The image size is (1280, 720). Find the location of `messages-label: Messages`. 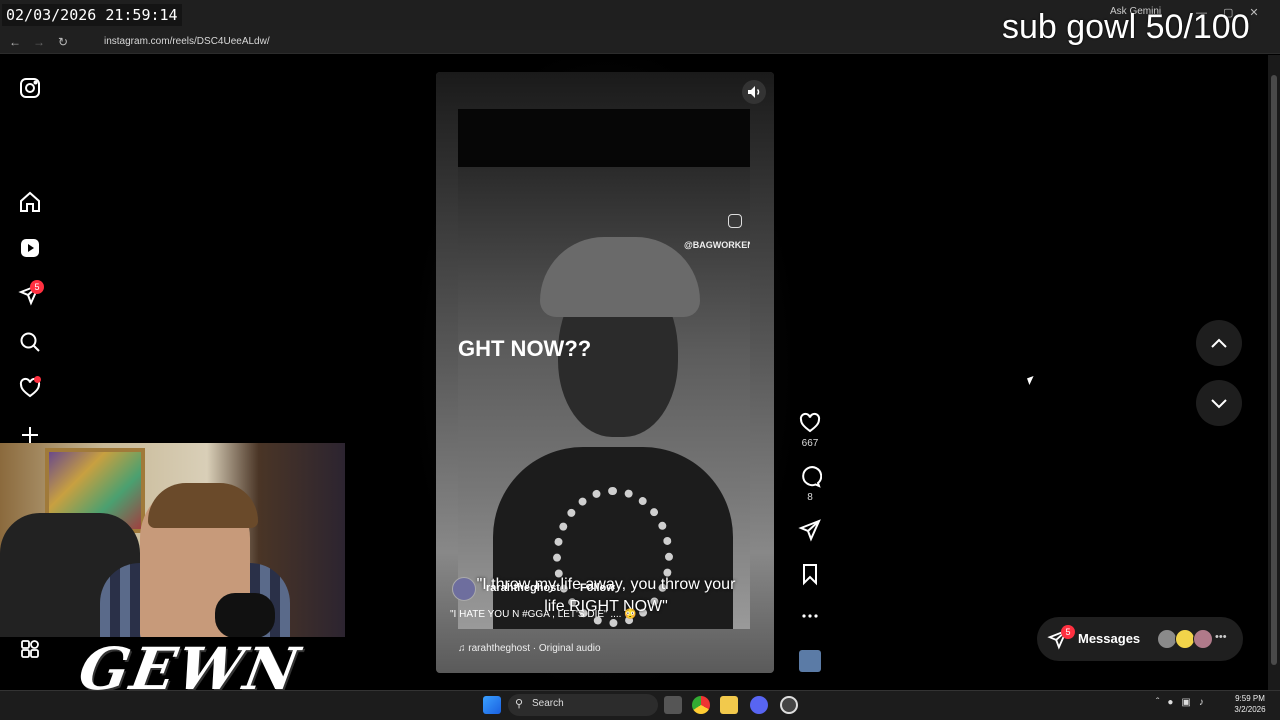

messages-label: Messages is located at coordinates (1109, 638).